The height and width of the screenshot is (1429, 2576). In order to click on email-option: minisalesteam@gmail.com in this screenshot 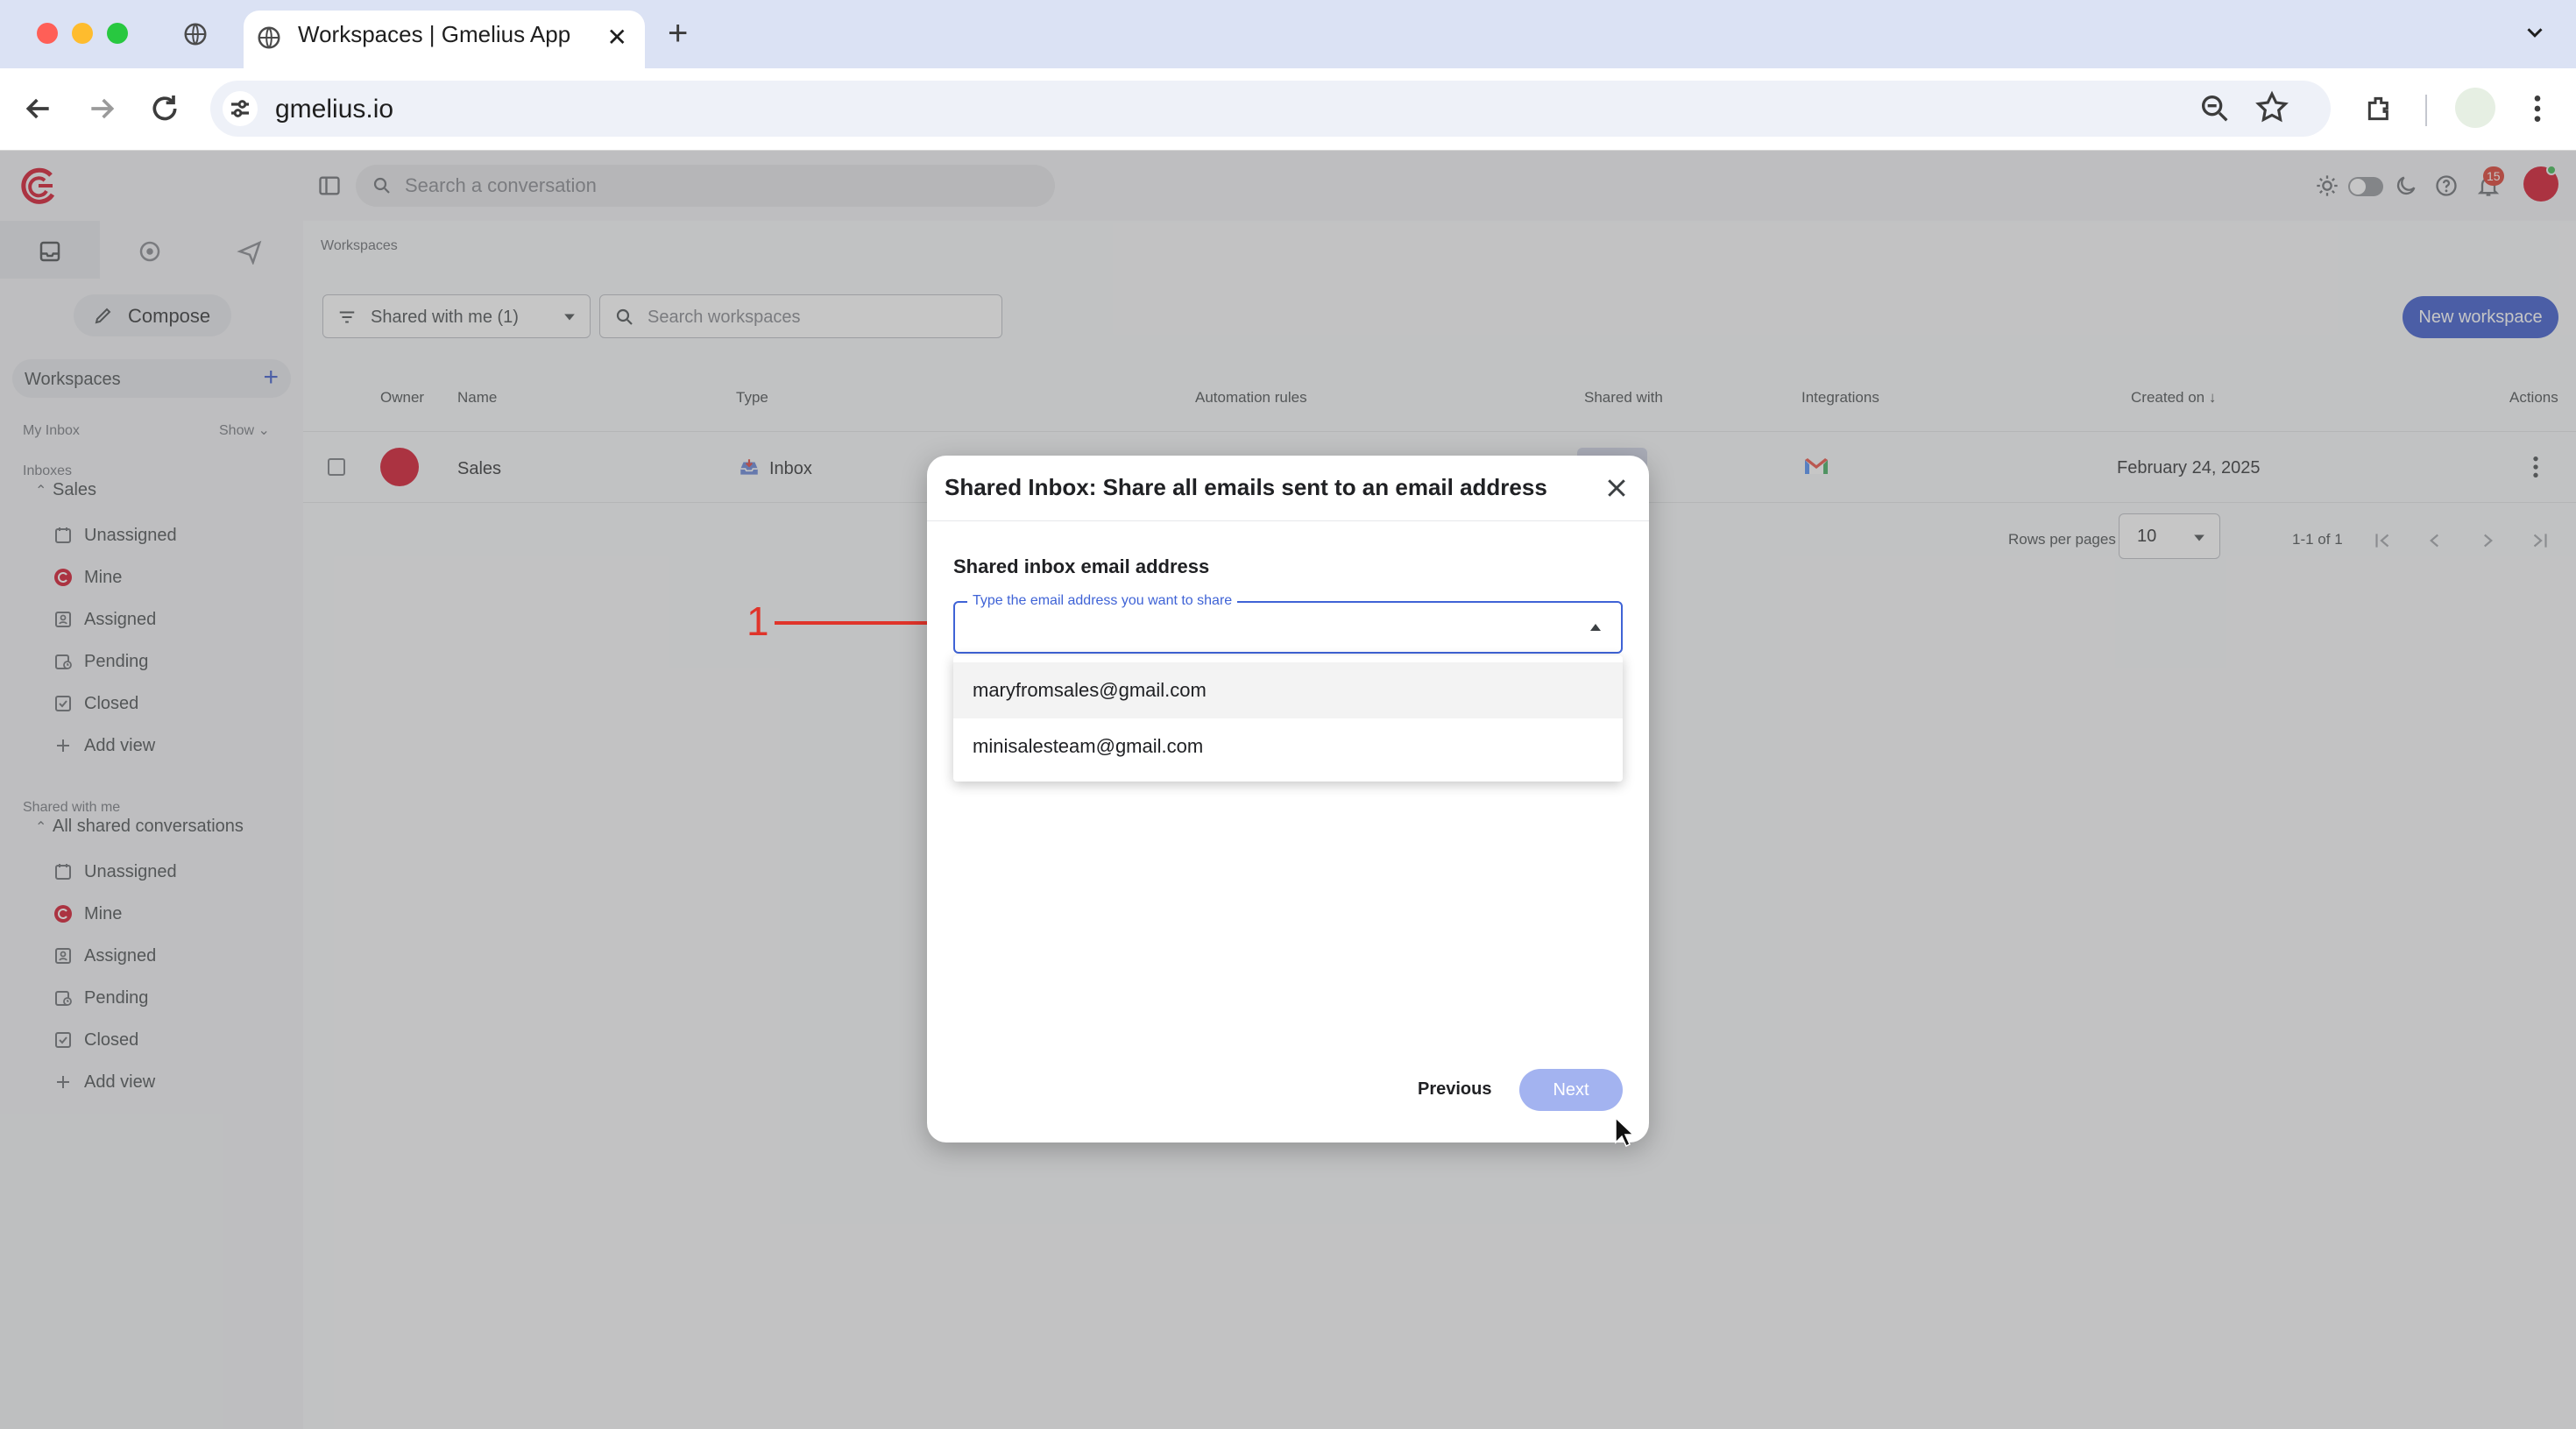, I will do `click(1288, 746)`.